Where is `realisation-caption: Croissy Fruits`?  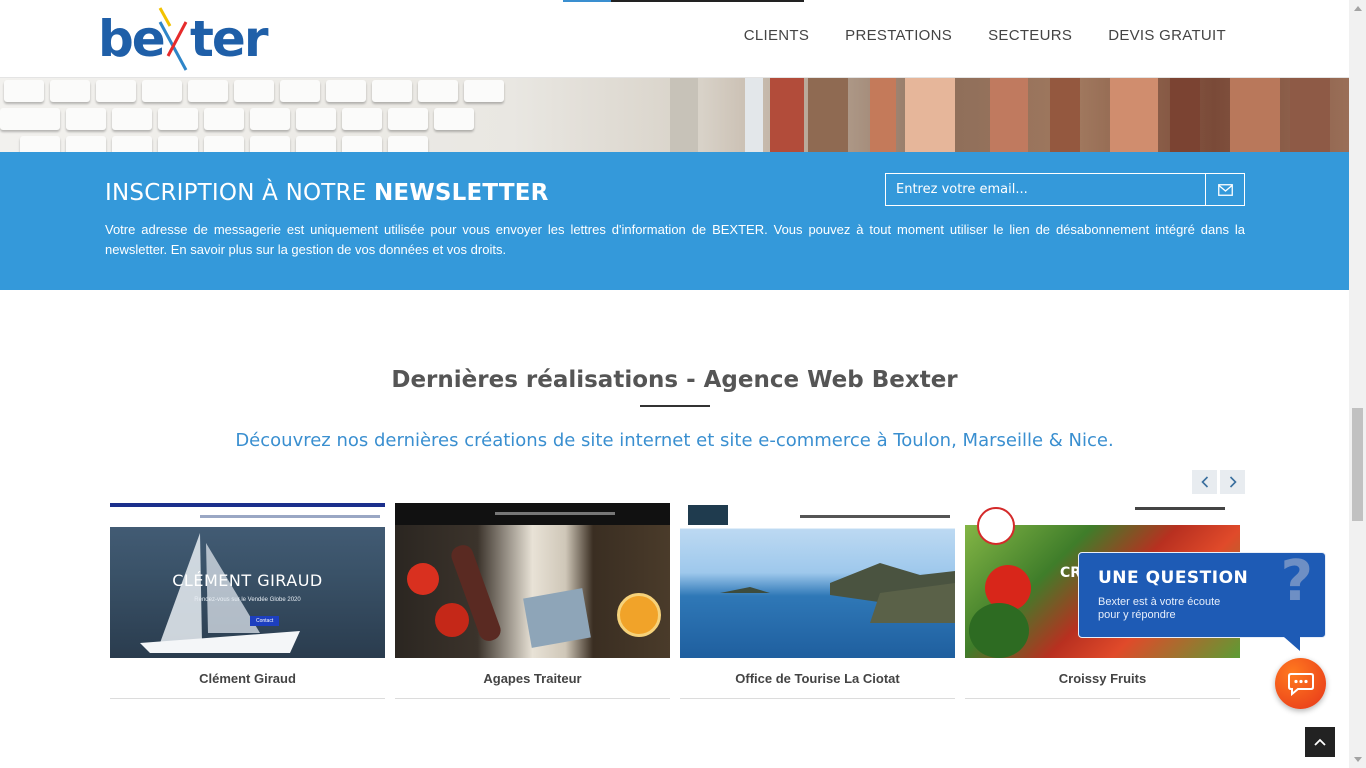
realisation-caption: Croissy Fruits is located at coordinates (1102, 678).